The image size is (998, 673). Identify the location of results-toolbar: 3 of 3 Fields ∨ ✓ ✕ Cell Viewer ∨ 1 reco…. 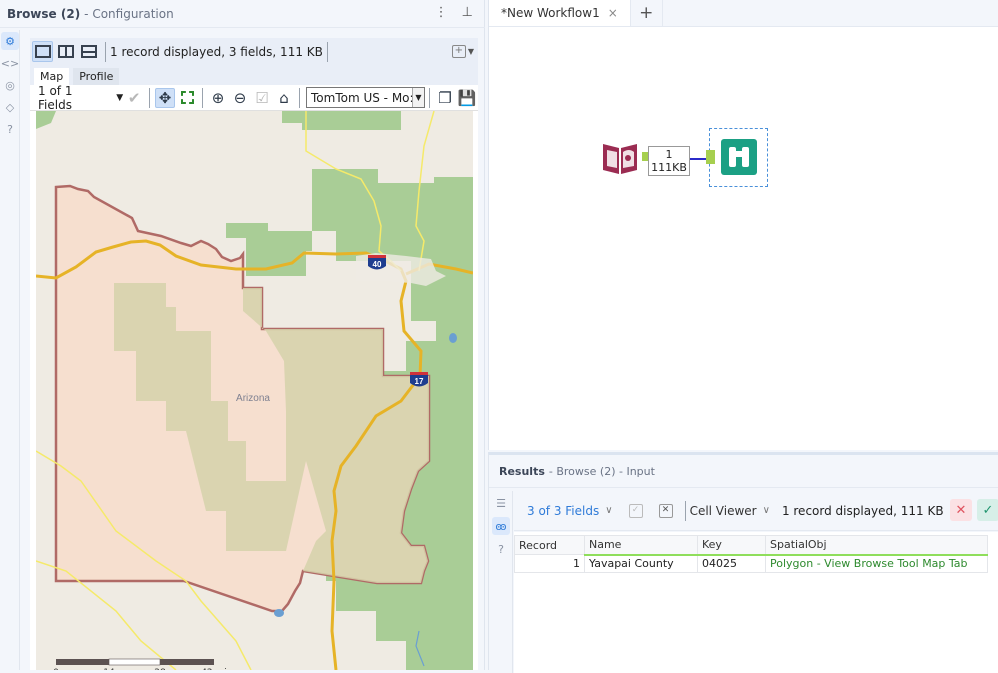
(756, 511).